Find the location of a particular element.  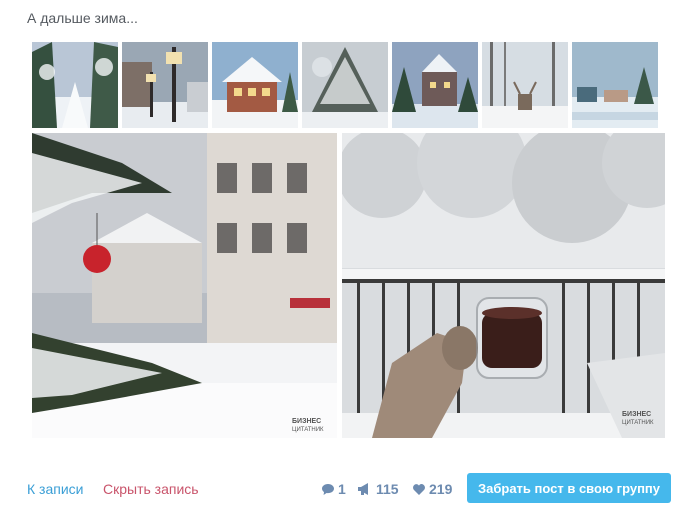

thumbnail-snowy-deer-forest is located at coordinates (525, 85).